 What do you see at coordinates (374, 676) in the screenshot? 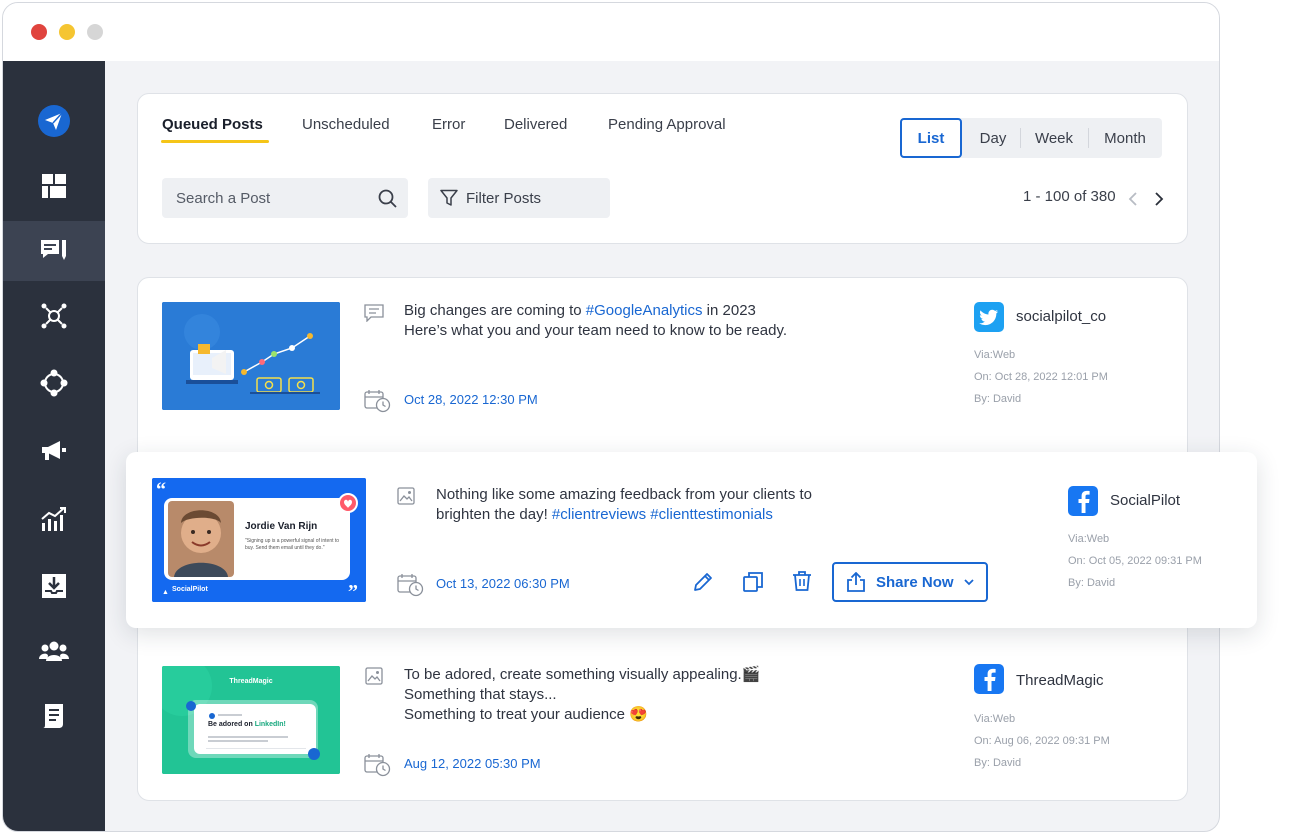
I see `image-post-icon` at bounding box center [374, 676].